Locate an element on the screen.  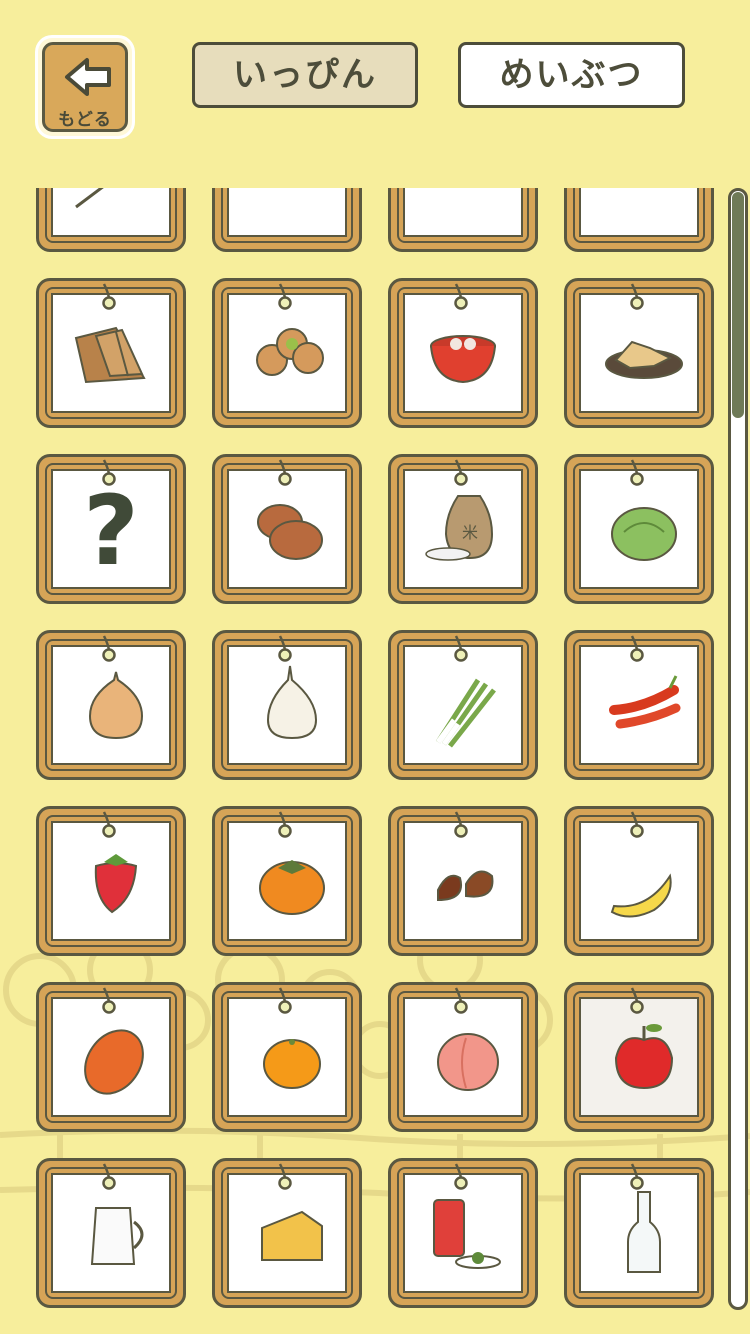
arrow-left-icon is located at coordinates (88, 77).